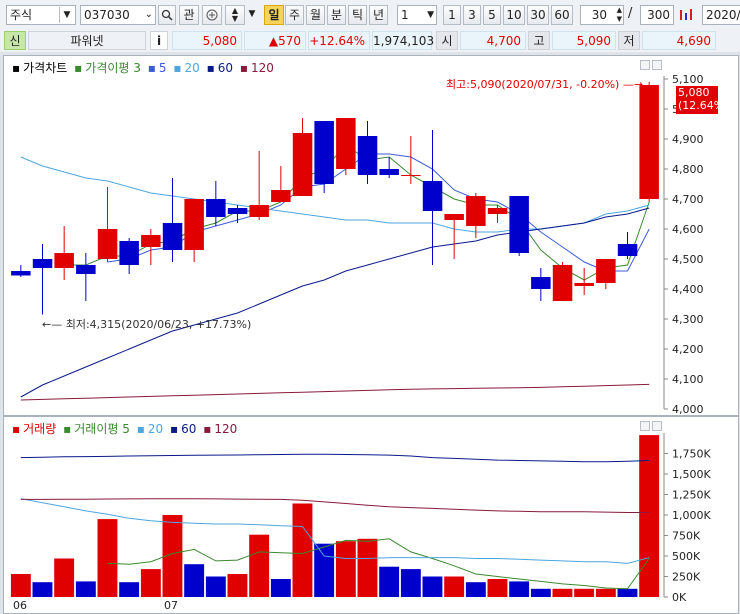  What do you see at coordinates (294, 15) in the screenshot?
I see `period-tab-week: 주` at bounding box center [294, 15].